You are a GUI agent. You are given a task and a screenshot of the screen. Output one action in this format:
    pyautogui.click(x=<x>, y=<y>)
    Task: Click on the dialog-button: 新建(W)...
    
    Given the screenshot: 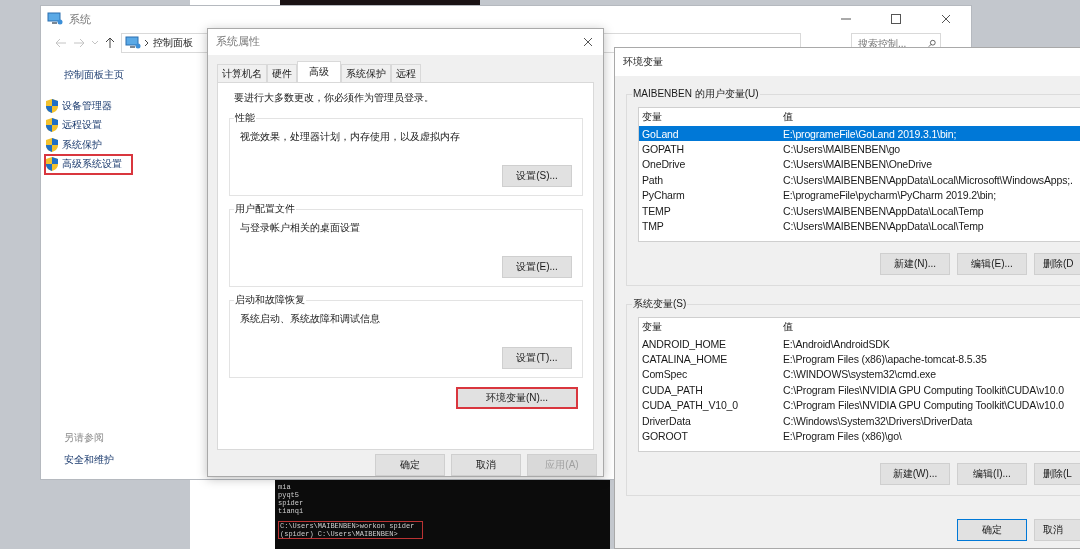 What is the action you would take?
    pyautogui.click(x=915, y=474)
    